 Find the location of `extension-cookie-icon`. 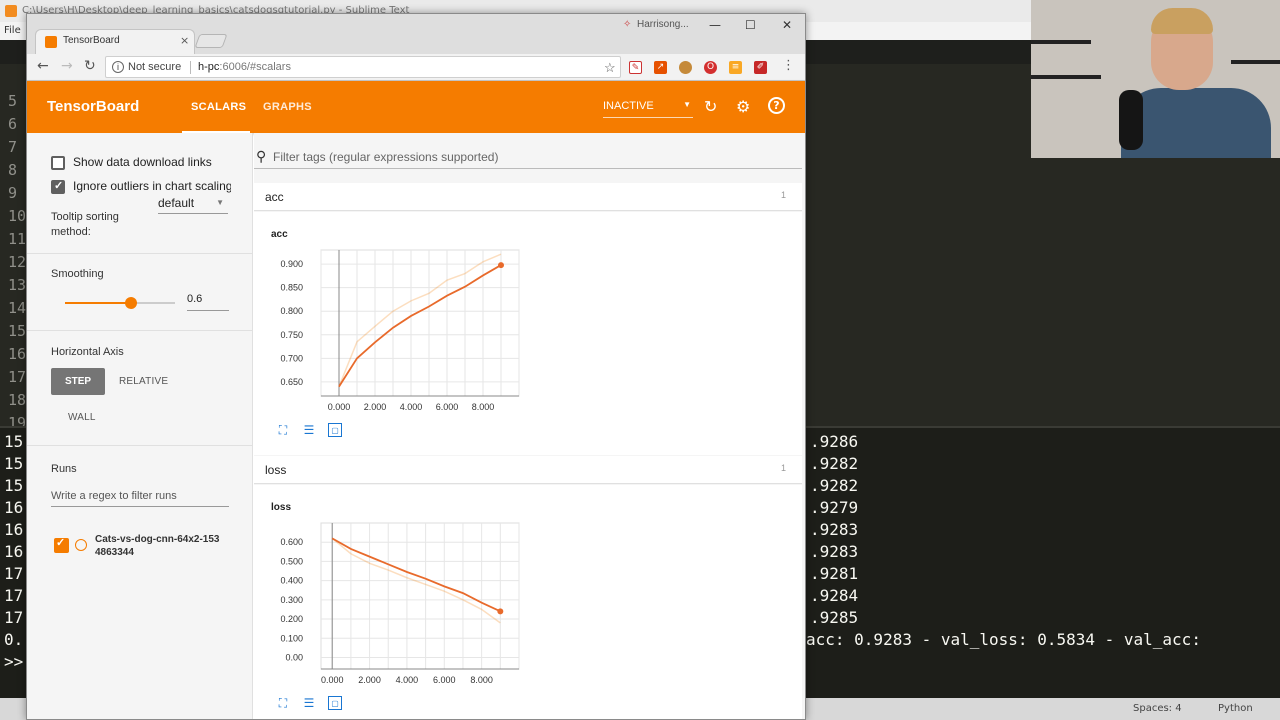

extension-cookie-icon is located at coordinates (685, 67).